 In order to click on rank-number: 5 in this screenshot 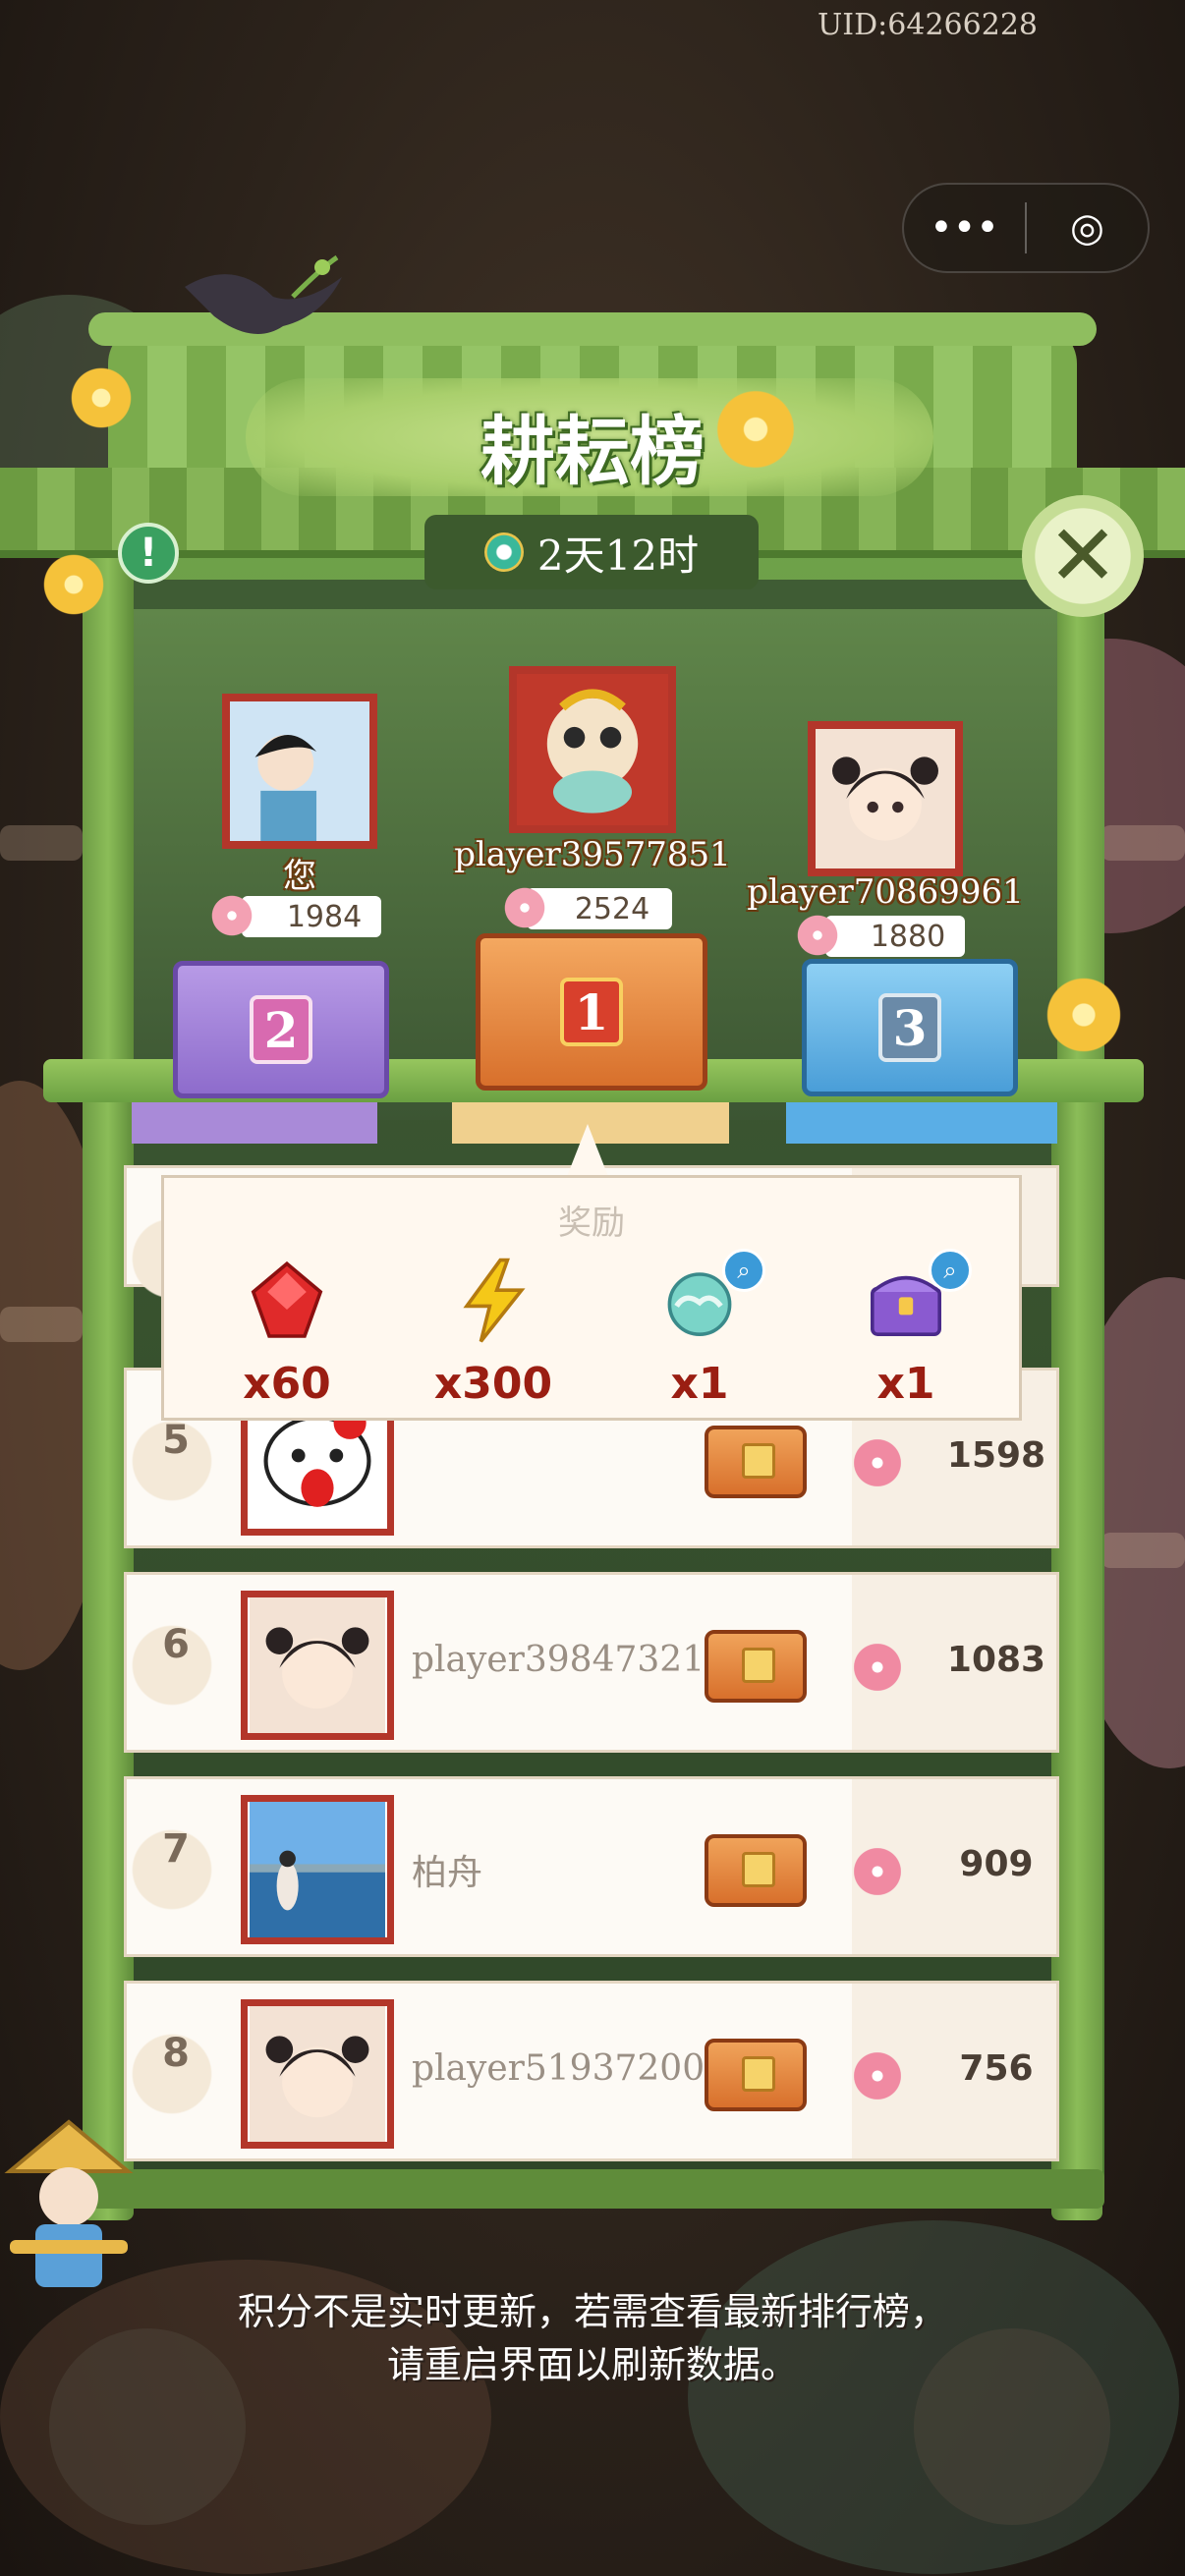, I will do `click(176, 1440)`.